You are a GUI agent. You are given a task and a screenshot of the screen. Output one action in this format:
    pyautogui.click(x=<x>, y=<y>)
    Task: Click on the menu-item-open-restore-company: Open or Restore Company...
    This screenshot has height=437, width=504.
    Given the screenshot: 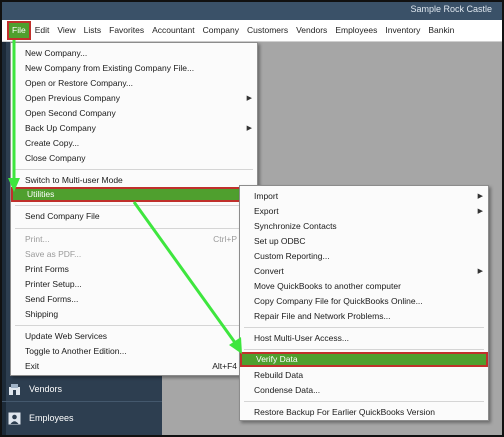 What is the action you would take?
    pyautogui.click(x=134, y=83)
    